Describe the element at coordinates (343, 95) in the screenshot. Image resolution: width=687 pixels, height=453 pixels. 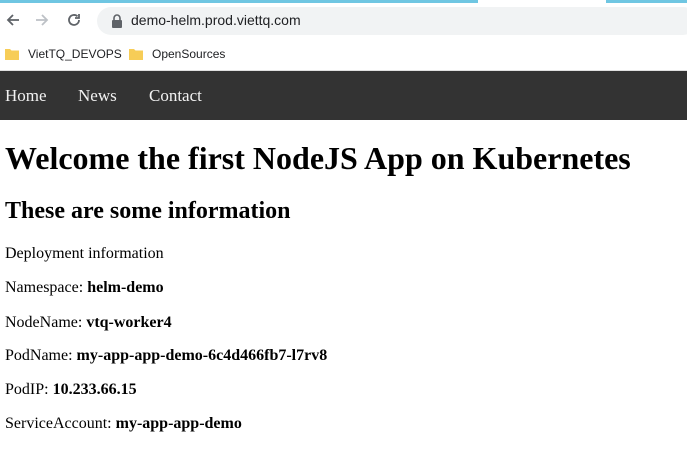
I see `top-nav: Home News Contact` at that location.